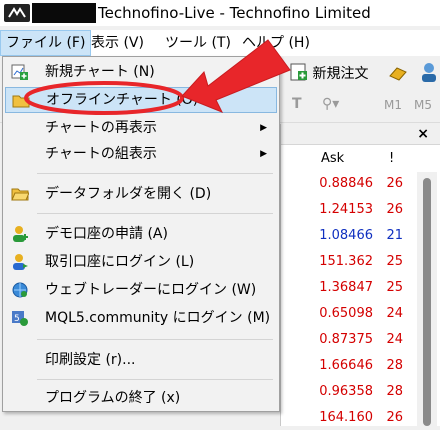 This screenshot has height=430, width=440. What do you see at coordinates (117, 43) in the screenshot?
I see `menu-view: 表示 (V)` at bounding box center [117, 43].